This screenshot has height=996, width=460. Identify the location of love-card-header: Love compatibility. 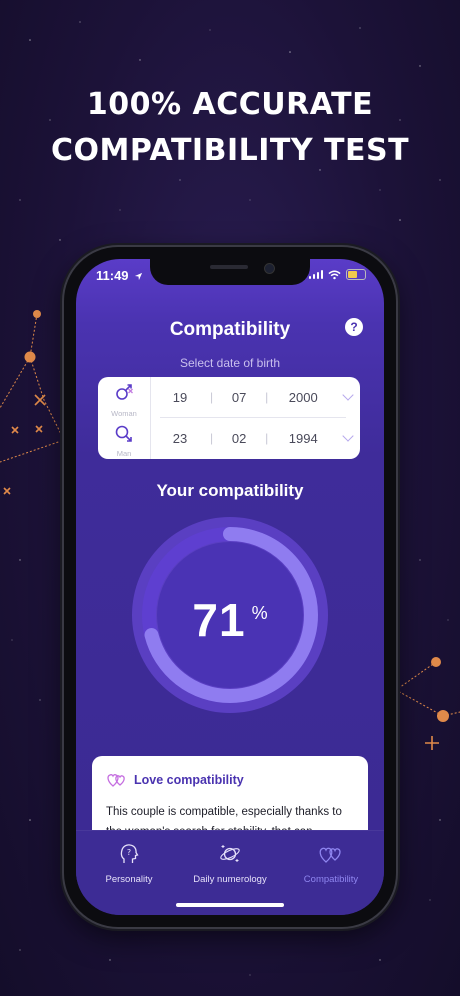
(175, 780).